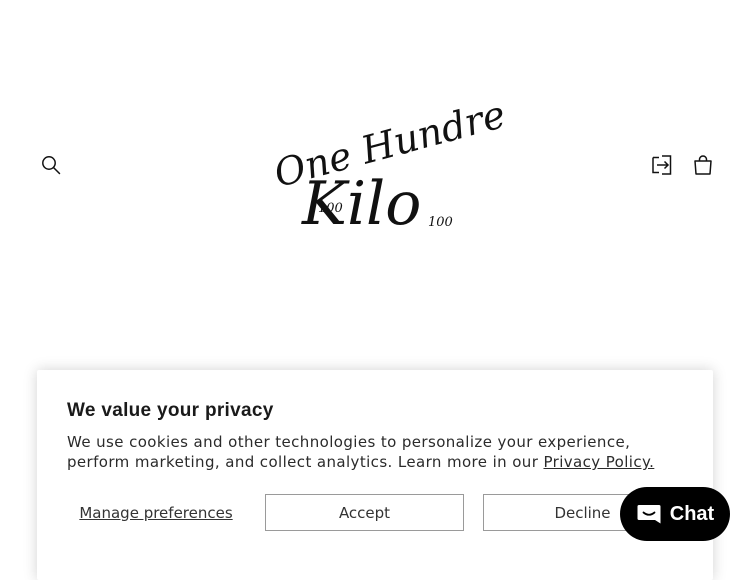  I want to click on chat-button: Chat, so click(675, 514).